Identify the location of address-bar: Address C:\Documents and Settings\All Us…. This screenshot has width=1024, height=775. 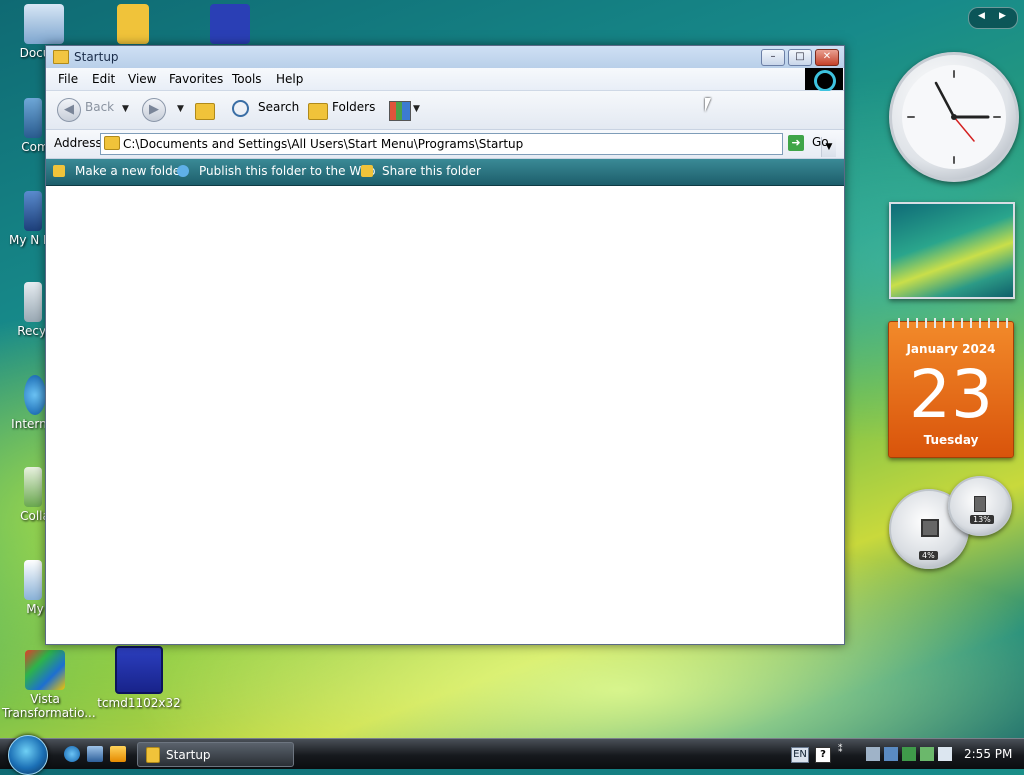
(445, 144).